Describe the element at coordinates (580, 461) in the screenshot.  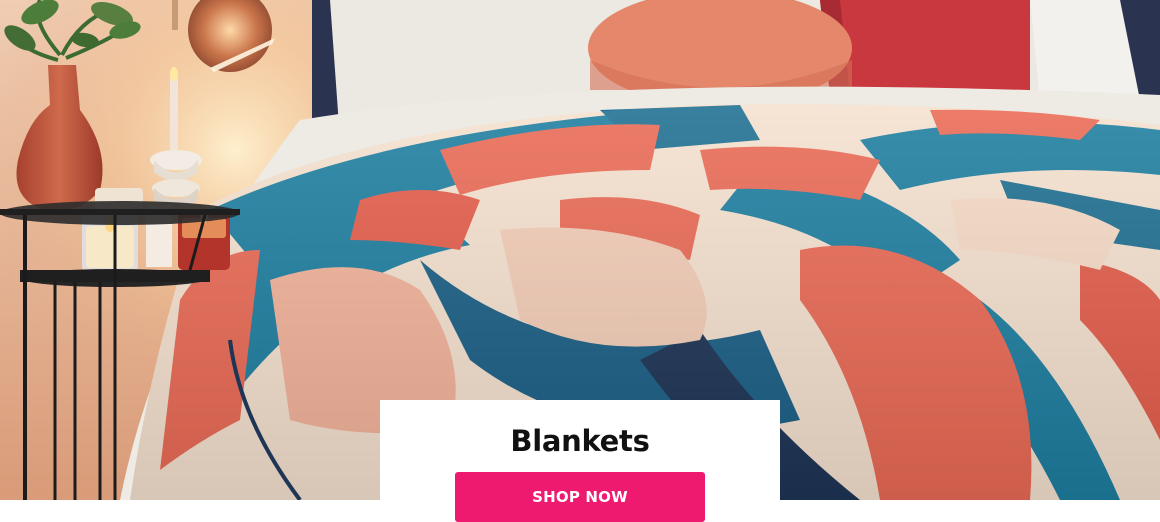
I see `promo-card: Blankets SHOP NOW` at that location.